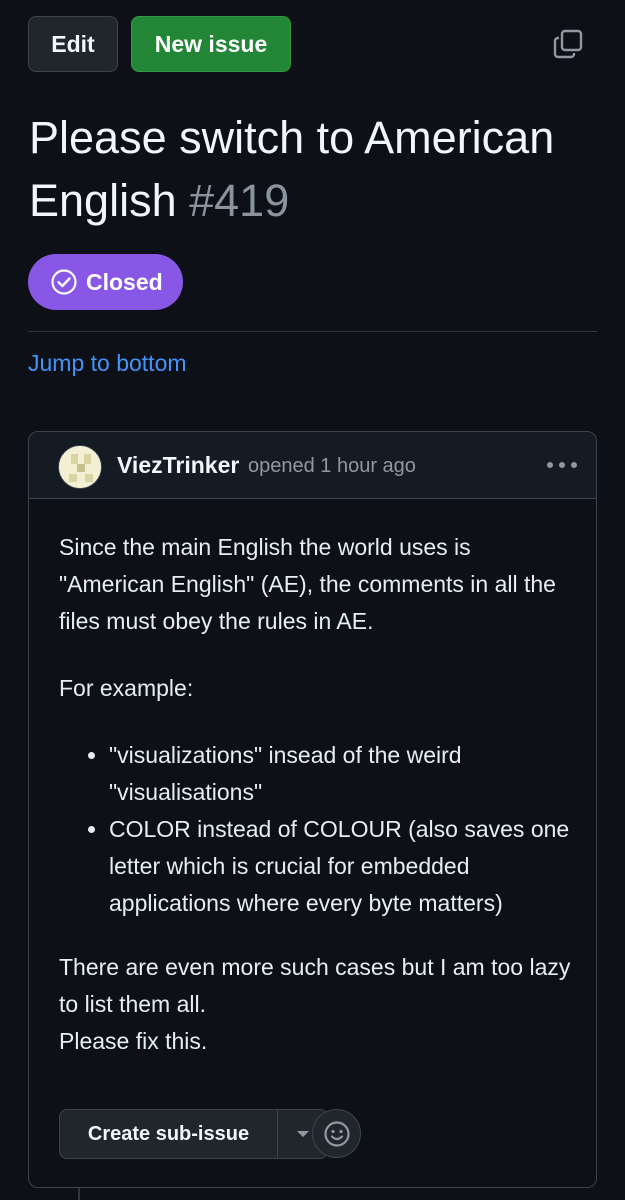 Image resolution: width=625 pixels, height=1200 pixels. I want to click on add-reaction-button, so click(336, 1133).